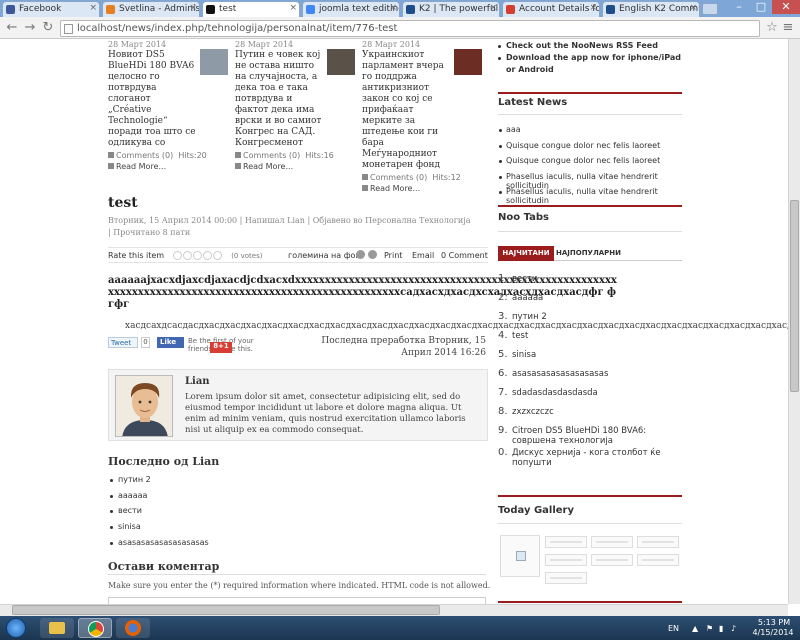 This screenshot has height=640, width=800. I want to click on rating-stars, so click(197, 255).